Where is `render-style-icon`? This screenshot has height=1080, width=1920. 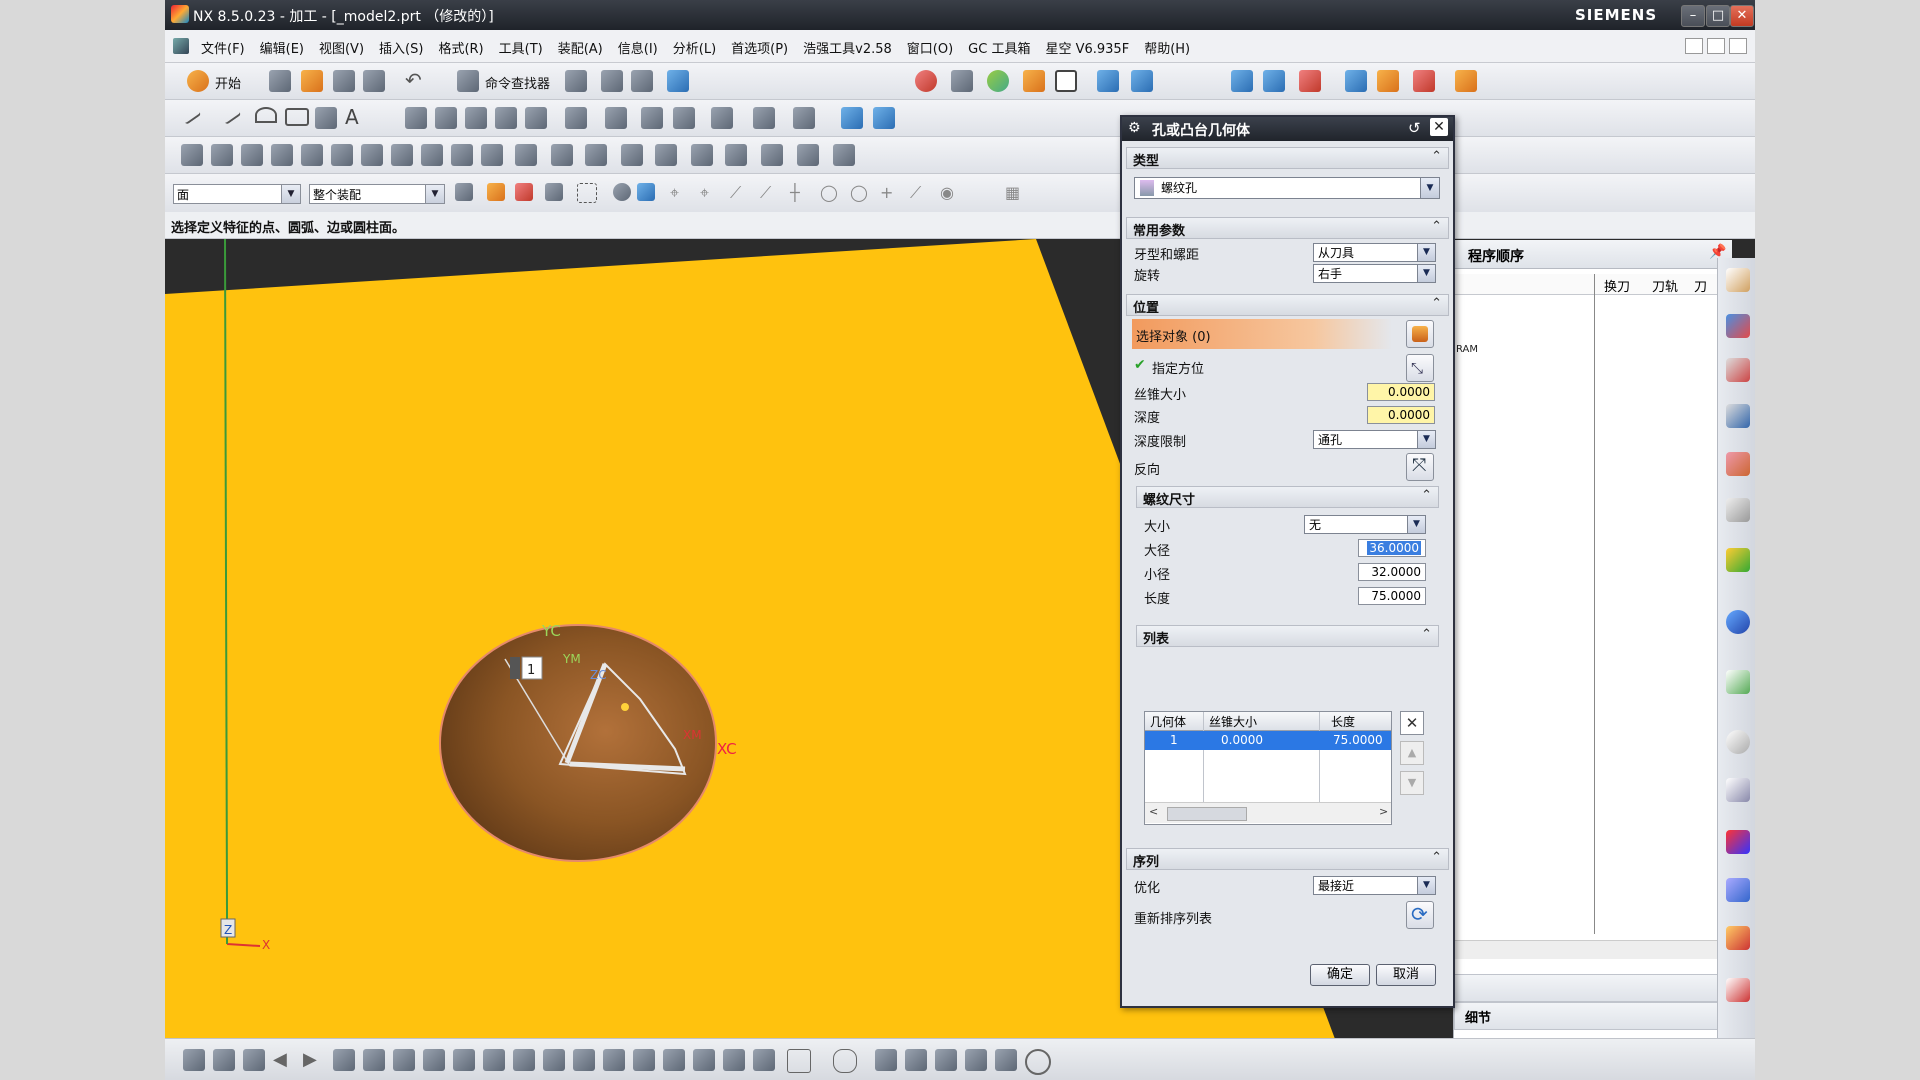 render-style-icon is located at coordinates (998, 81).